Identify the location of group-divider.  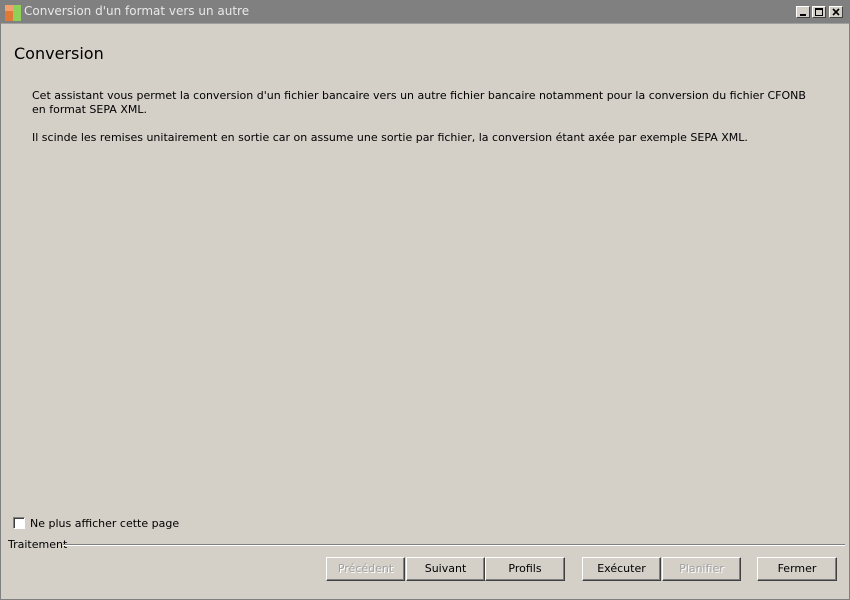
(454, 545).